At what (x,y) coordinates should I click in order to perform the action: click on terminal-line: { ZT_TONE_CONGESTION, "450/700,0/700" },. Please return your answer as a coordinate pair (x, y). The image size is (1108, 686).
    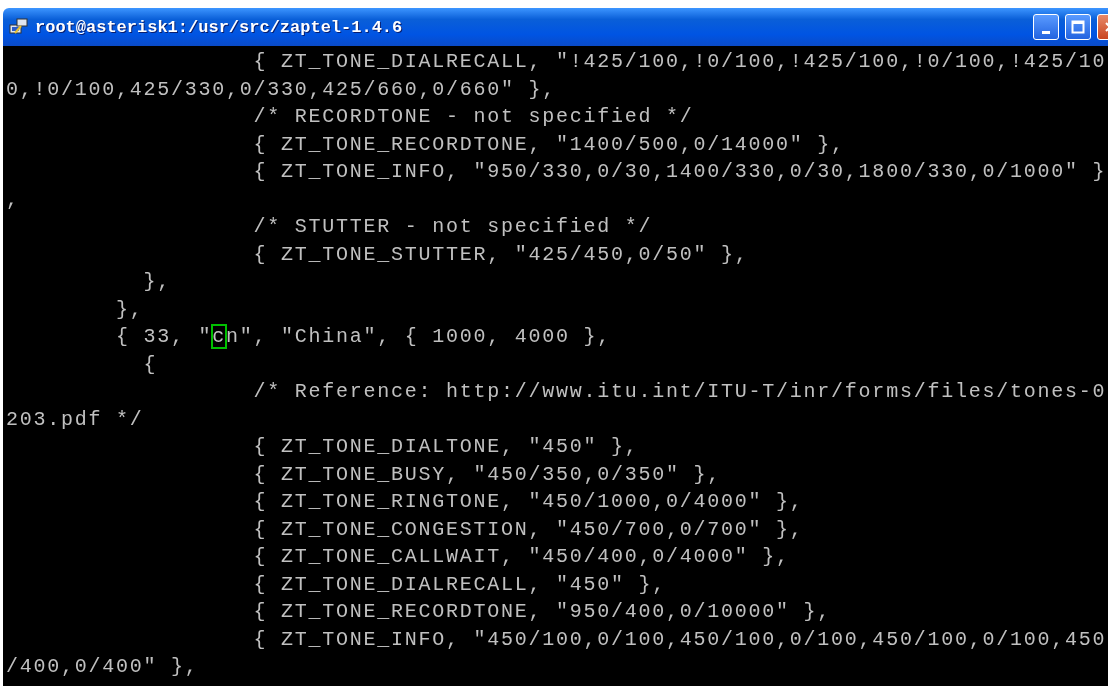
    Looking at the image, I should click on (528, 529).